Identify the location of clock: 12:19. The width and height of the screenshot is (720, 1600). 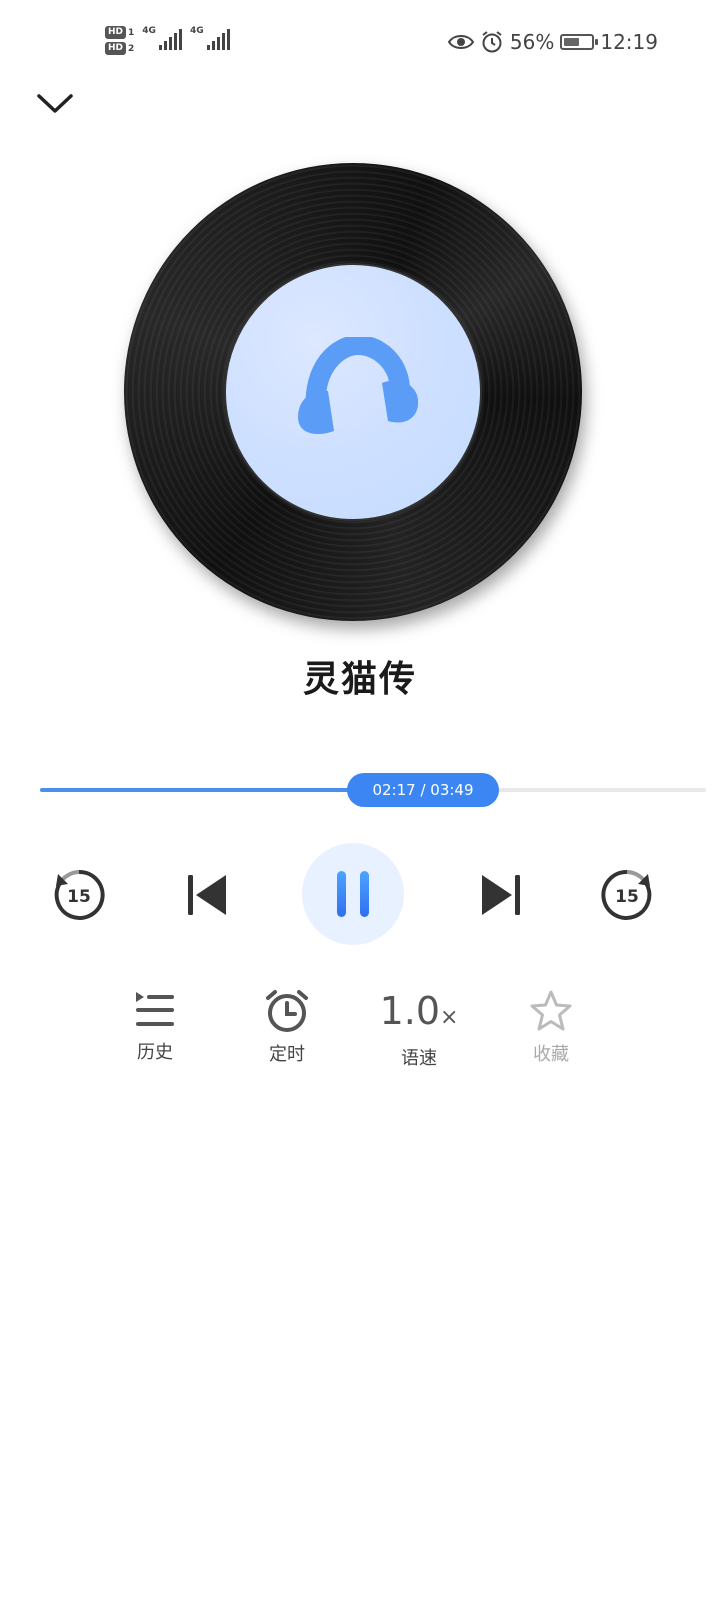
(629, 42).